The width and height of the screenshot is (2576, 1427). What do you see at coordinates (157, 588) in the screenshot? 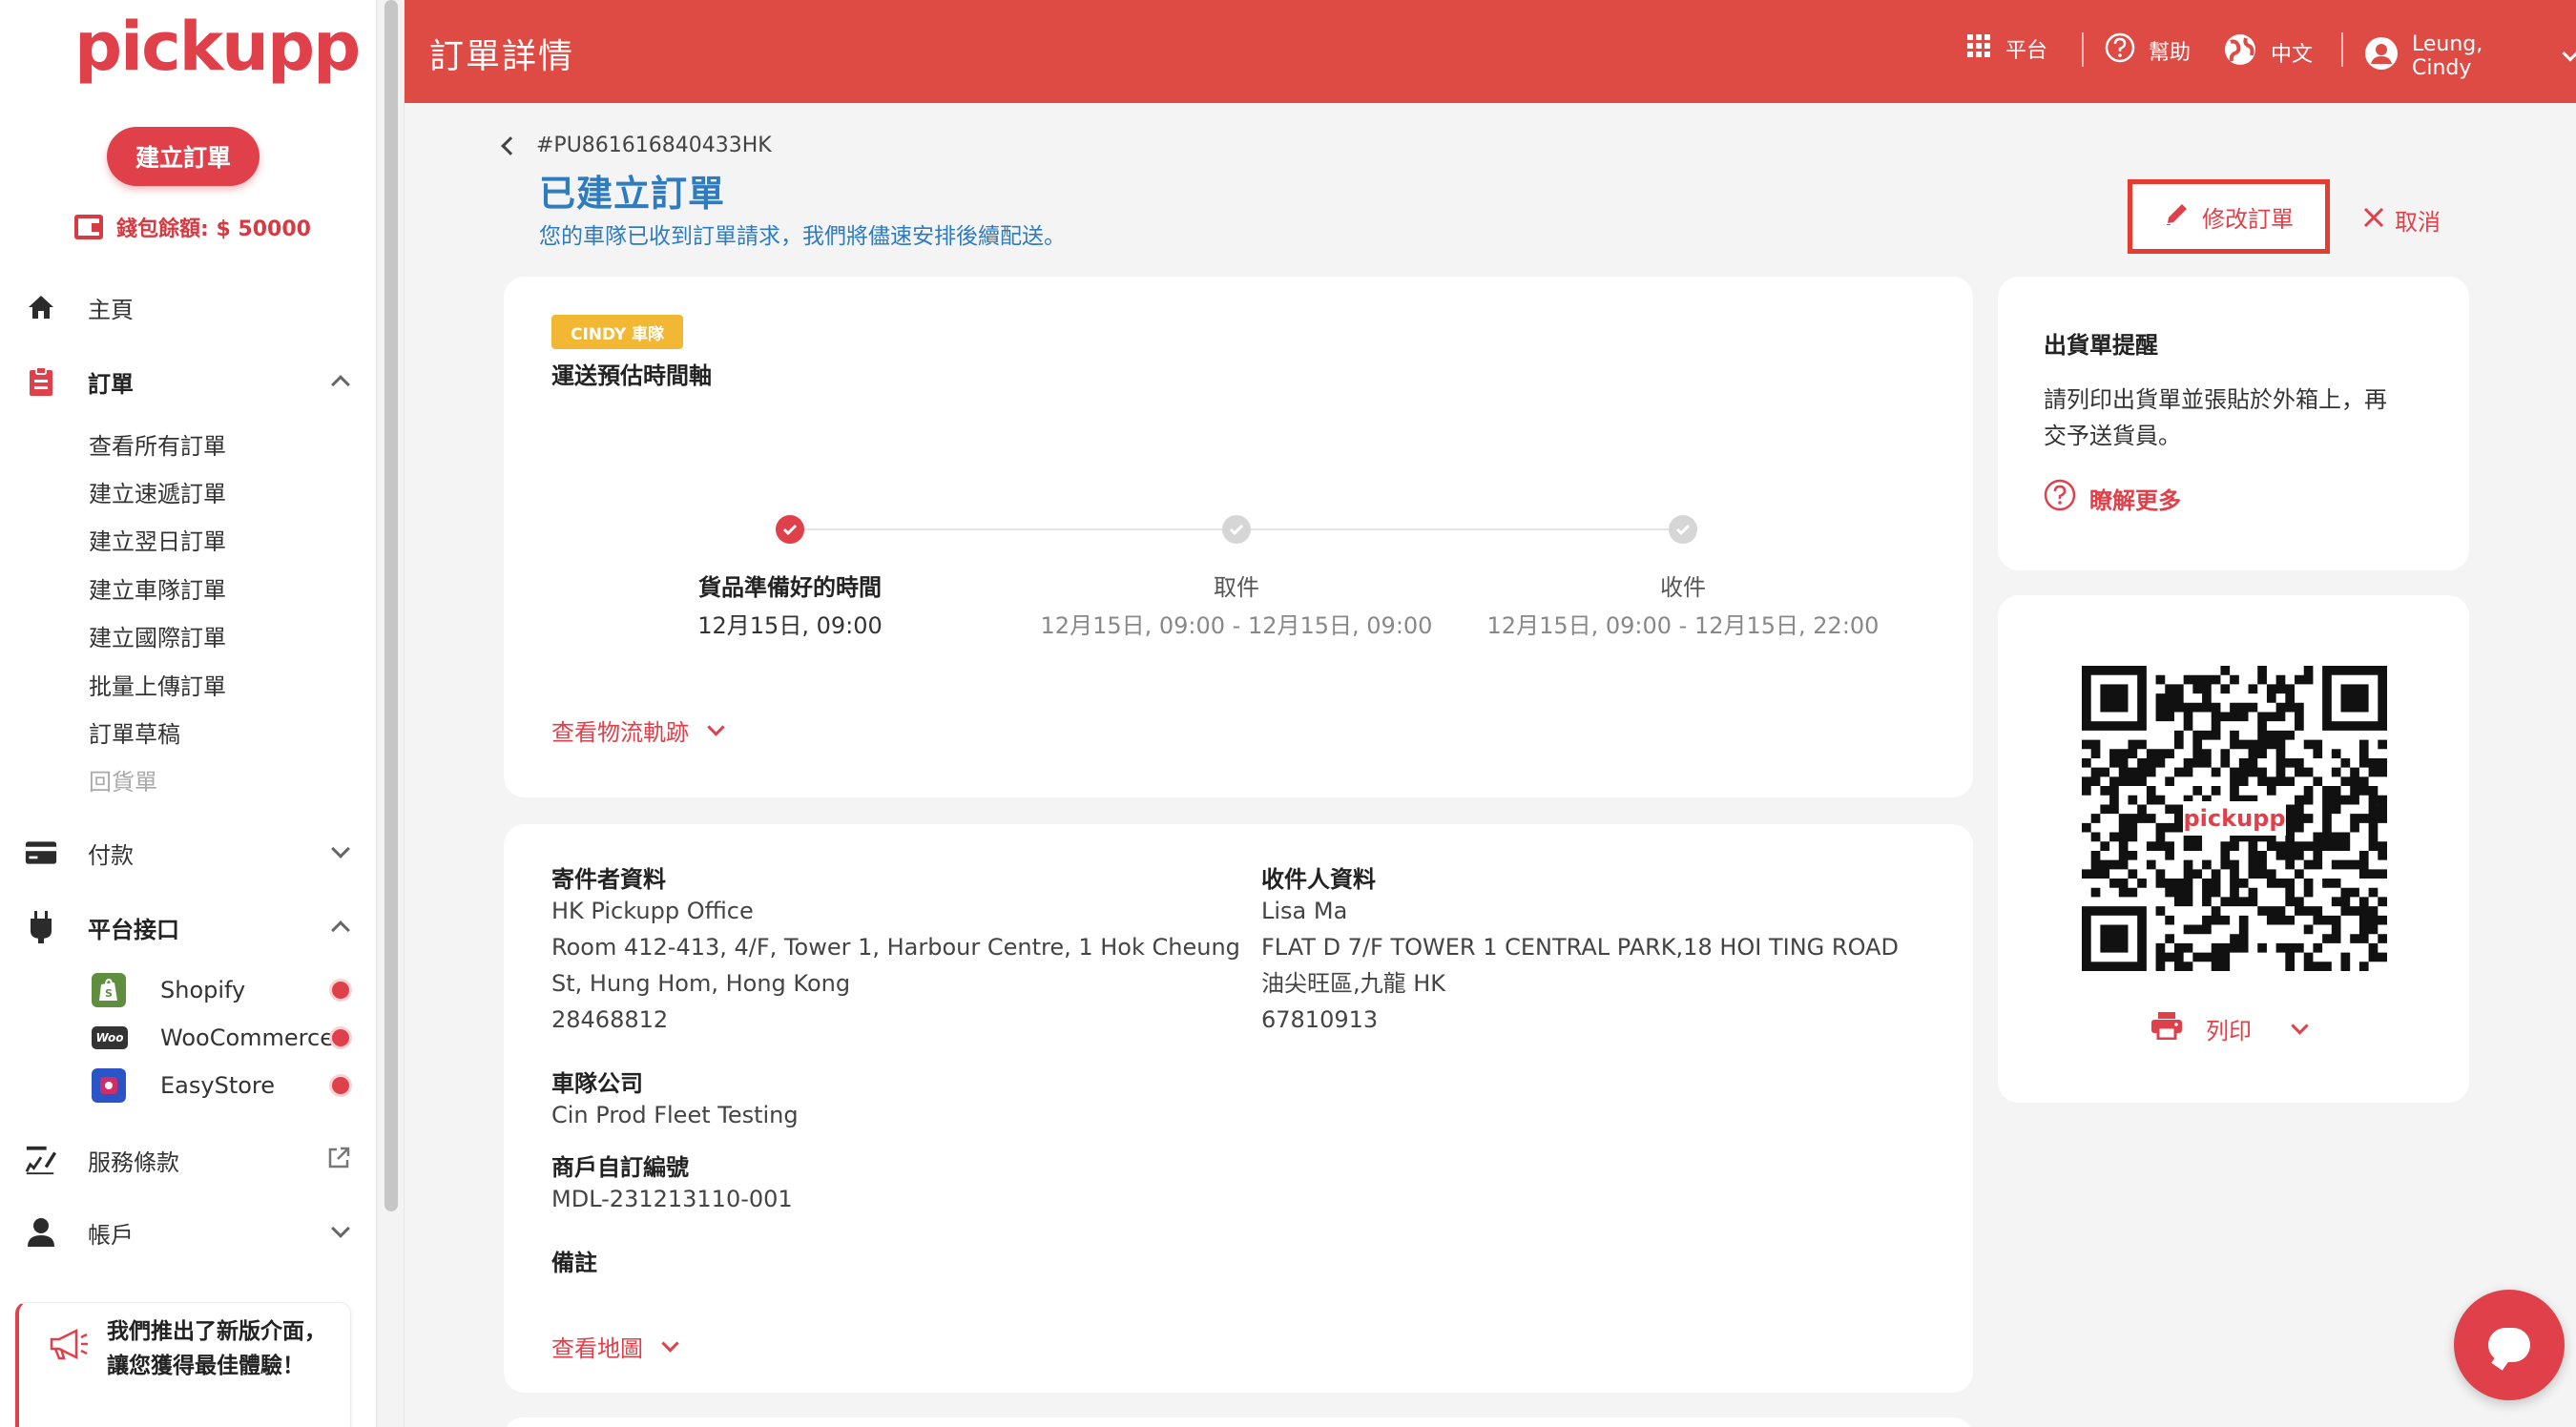
I see `nav-create-fleet-order: 建立車隊訂單` at bounding box center [157, 588].